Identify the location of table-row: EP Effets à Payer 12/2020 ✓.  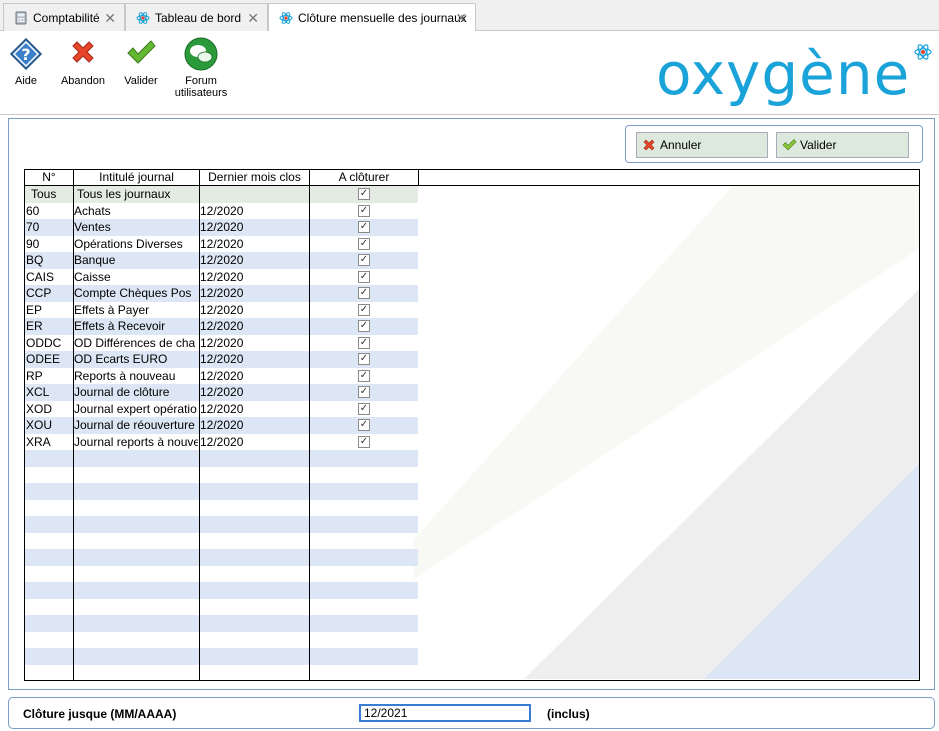
(221, 310).